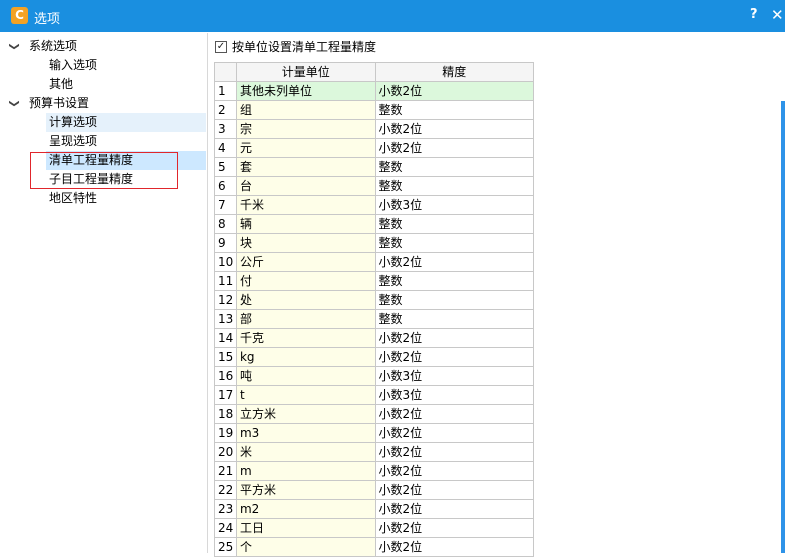  Describe the element at coordinates (306, 547) in the screenshot. I see `unit-cell: 个` at that location.